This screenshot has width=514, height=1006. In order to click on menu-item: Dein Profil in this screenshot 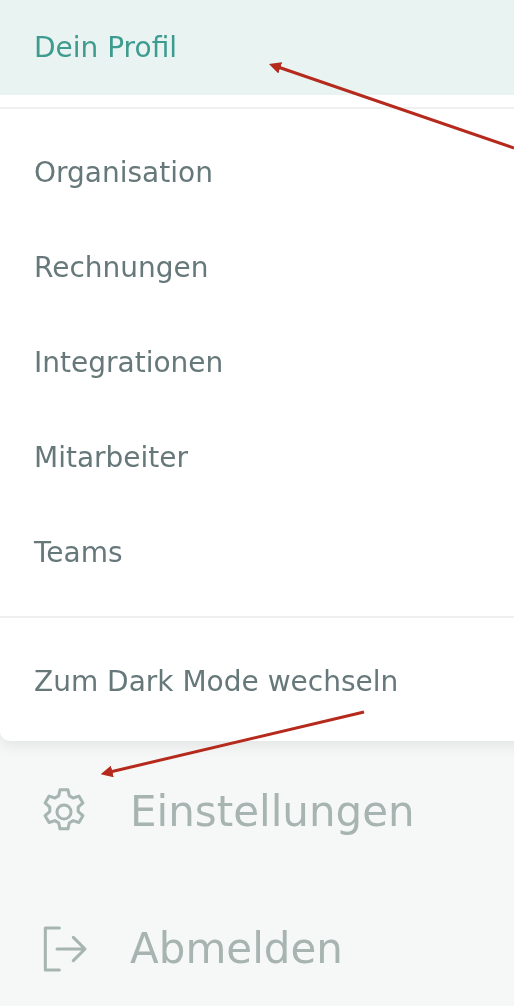, I will do `click(257, 47)`.